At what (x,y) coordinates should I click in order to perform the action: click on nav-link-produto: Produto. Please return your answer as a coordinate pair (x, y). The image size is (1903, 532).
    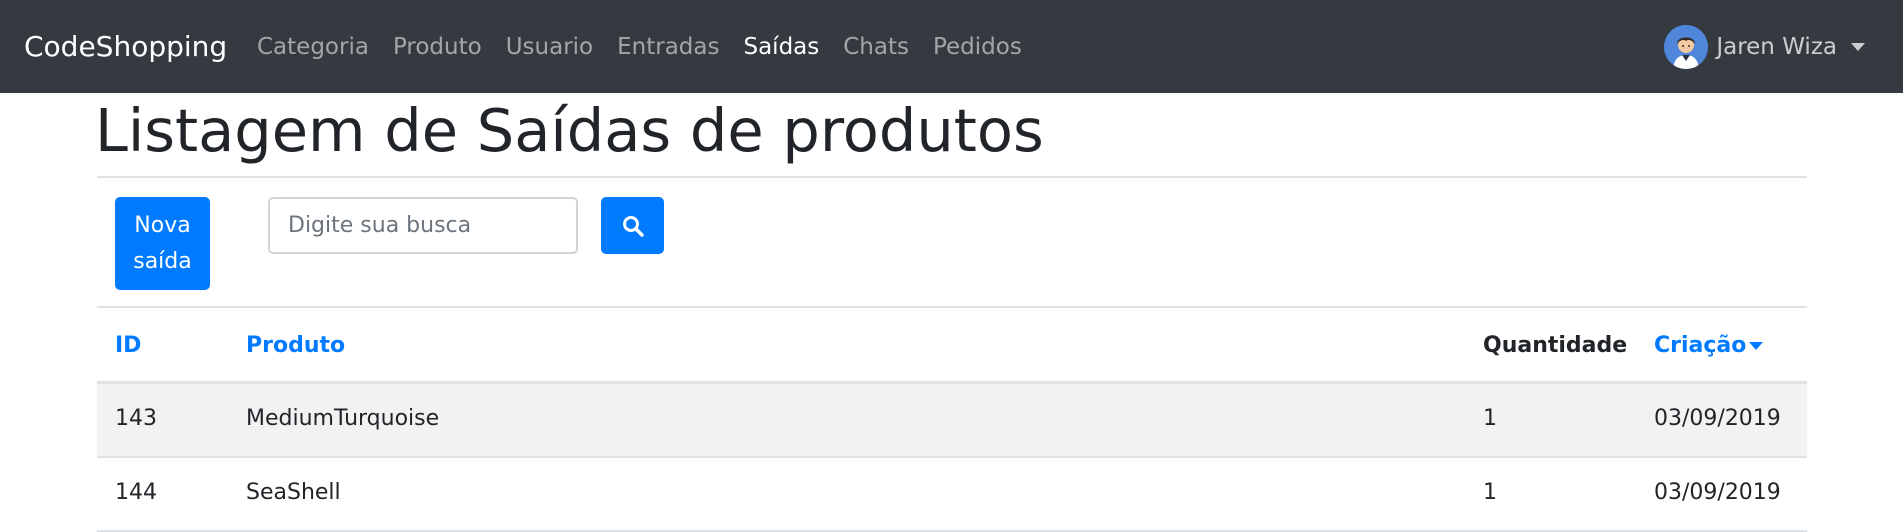
    Looking at the image, I should click on (437, 47).